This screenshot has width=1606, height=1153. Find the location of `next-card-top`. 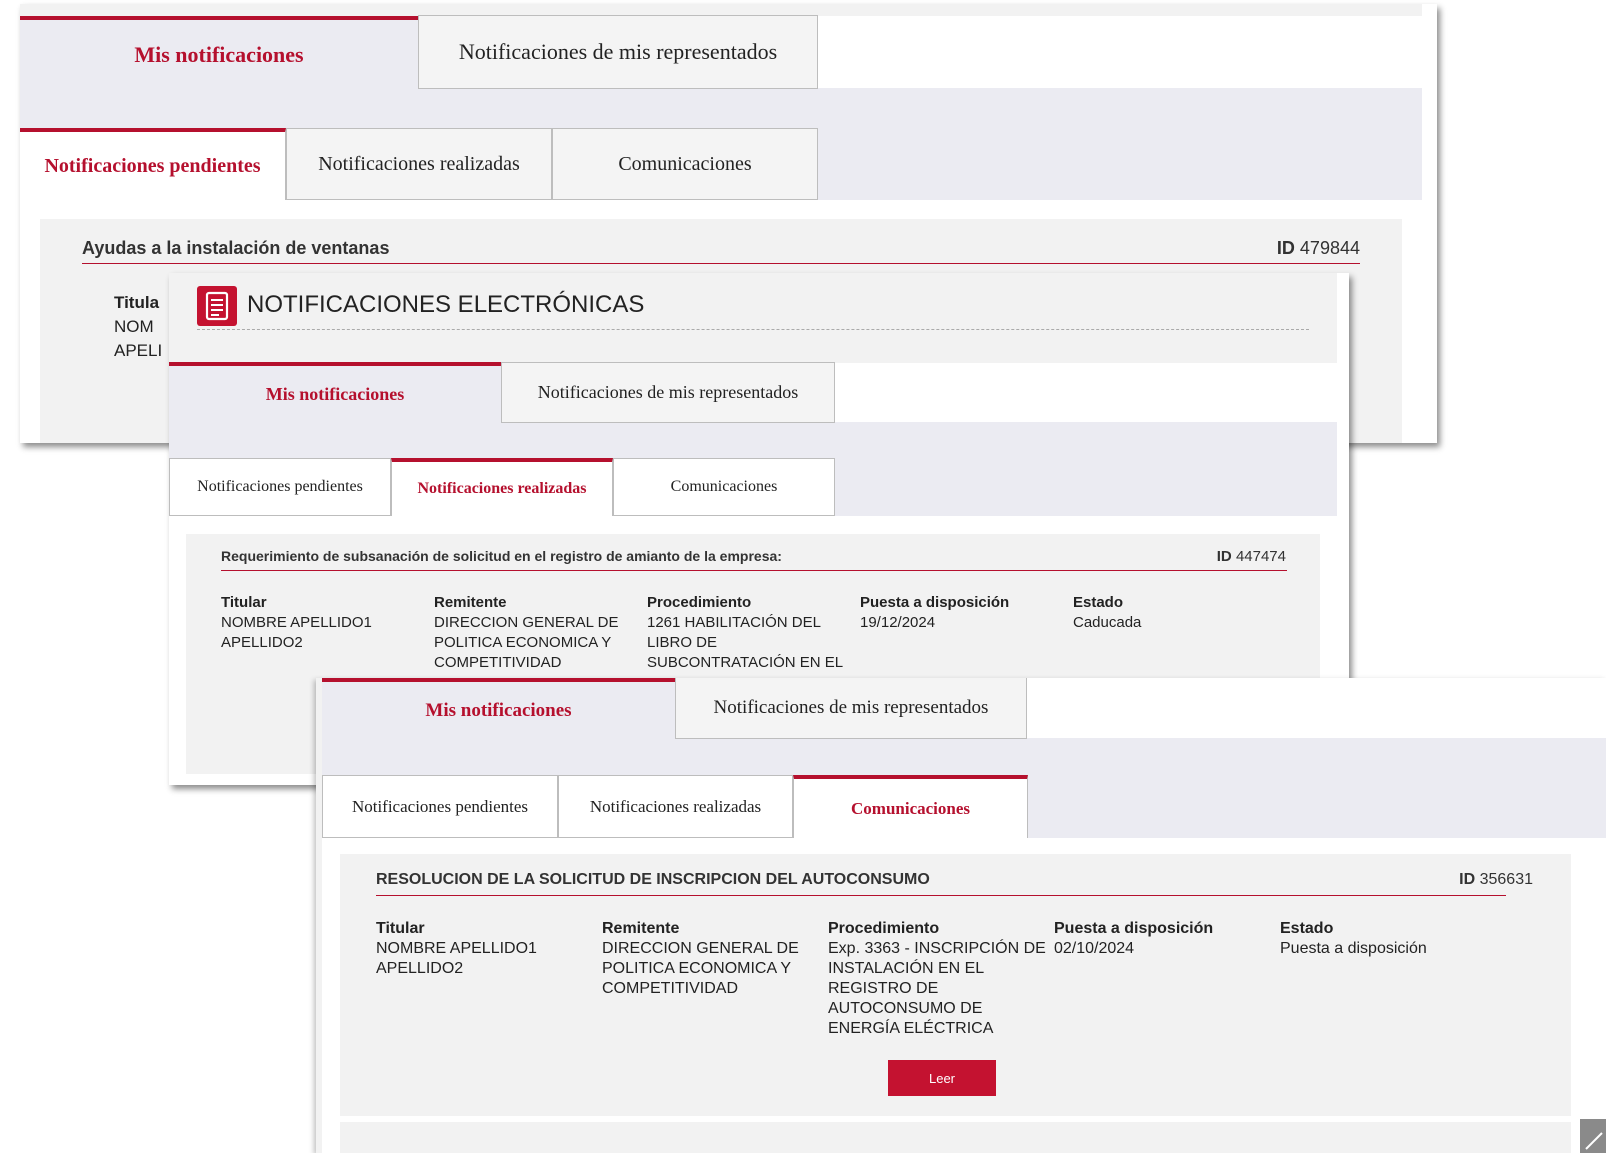

next-card-top is located at coordinates (955, 1137).